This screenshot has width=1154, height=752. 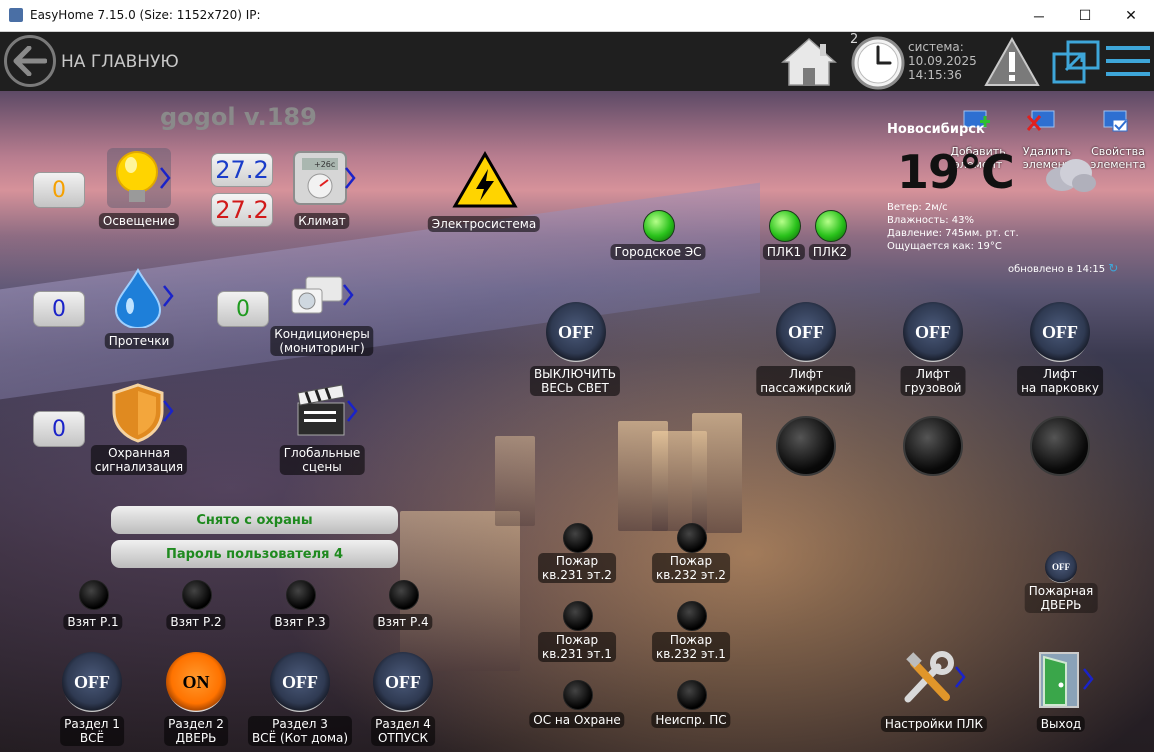 What do you see at coordinates (717, 473) in the screenshot?
I see `background-tower` at bounding box center [717, 473].